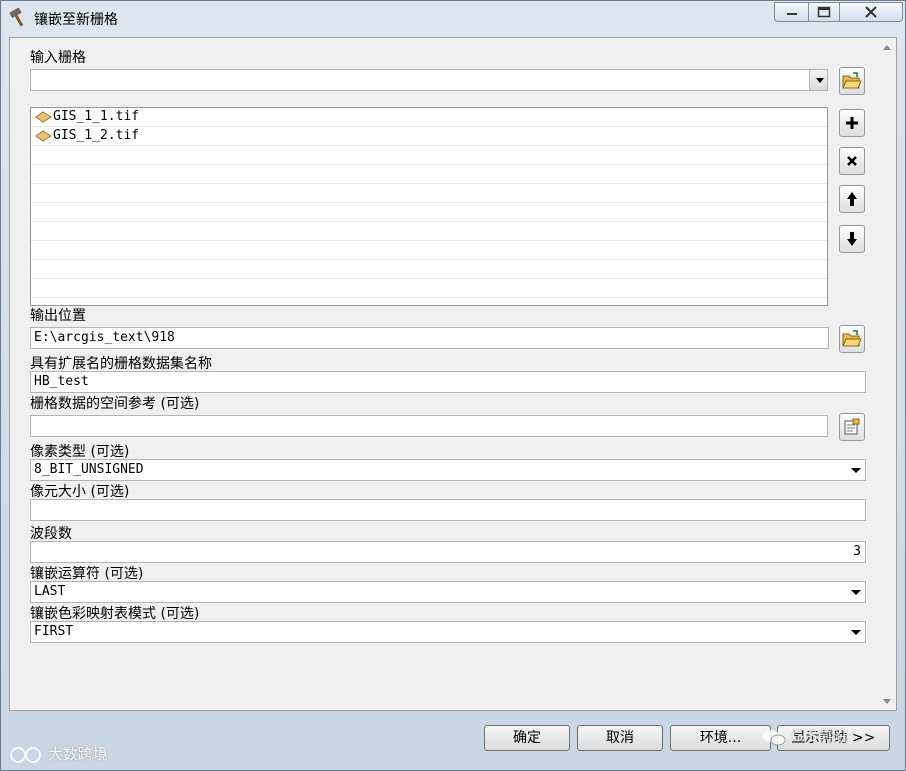 This screenshot has height=771, width=906. I want to click on output-location-value: E:\arcgis_text\918, so click(104, 337).